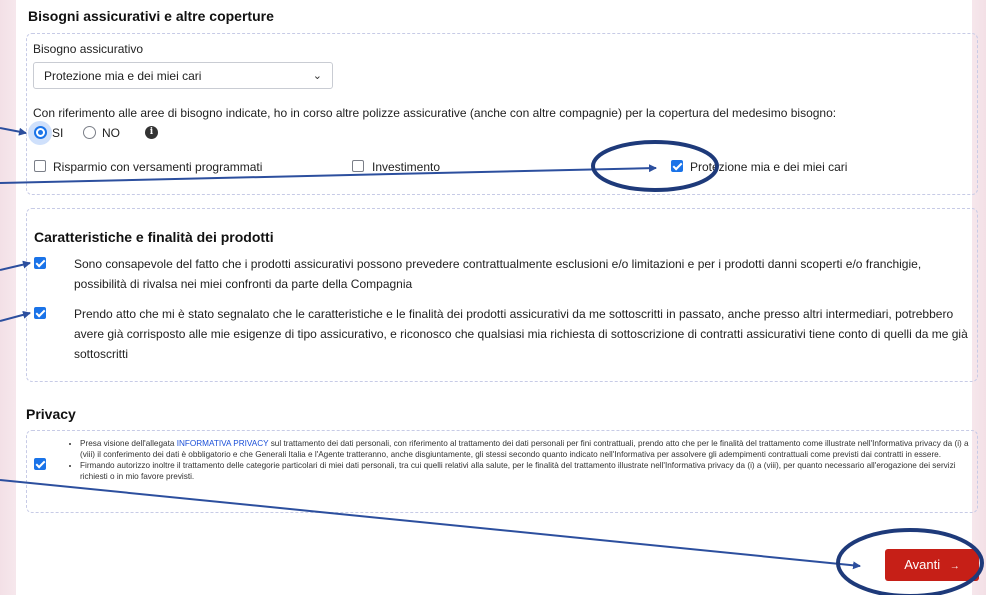 This screenshot has height=595, width=986. What do you see at coordinates (13, 131) in the screenshot?
I see `arrow-to-radio-si` at bounding box center [13, 131].